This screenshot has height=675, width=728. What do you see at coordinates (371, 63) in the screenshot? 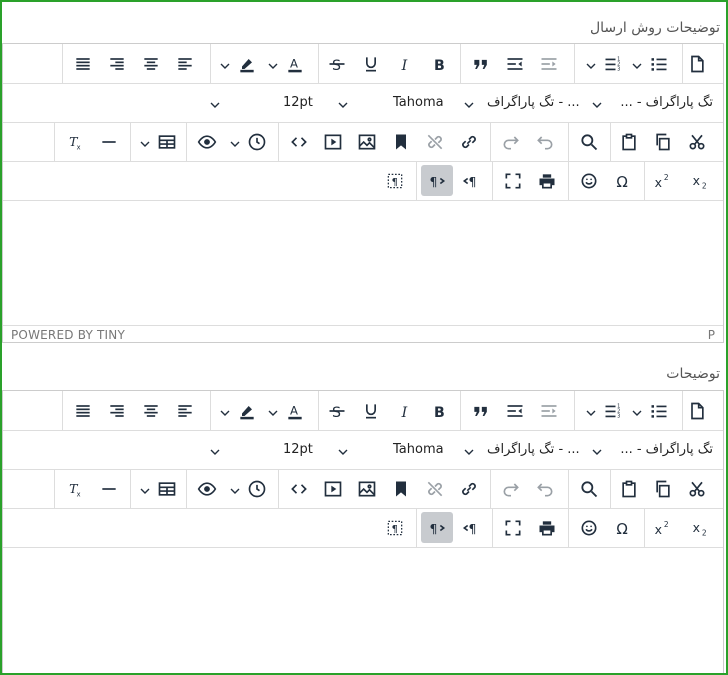
I see `underline-button` at bounding box center [371, 63].